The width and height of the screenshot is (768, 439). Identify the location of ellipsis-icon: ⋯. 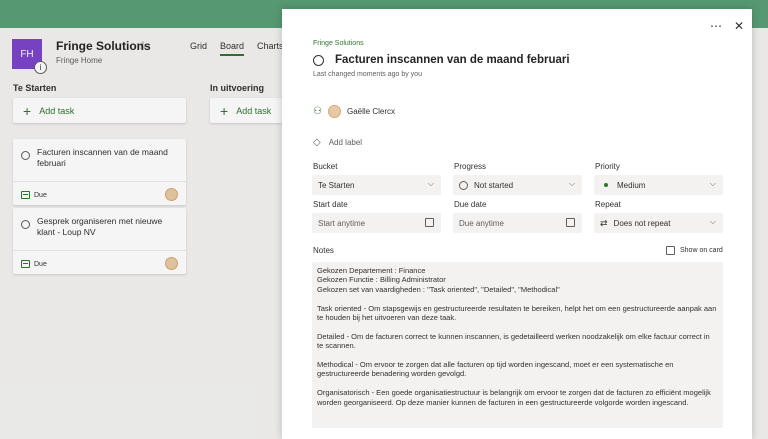
(716, 26).